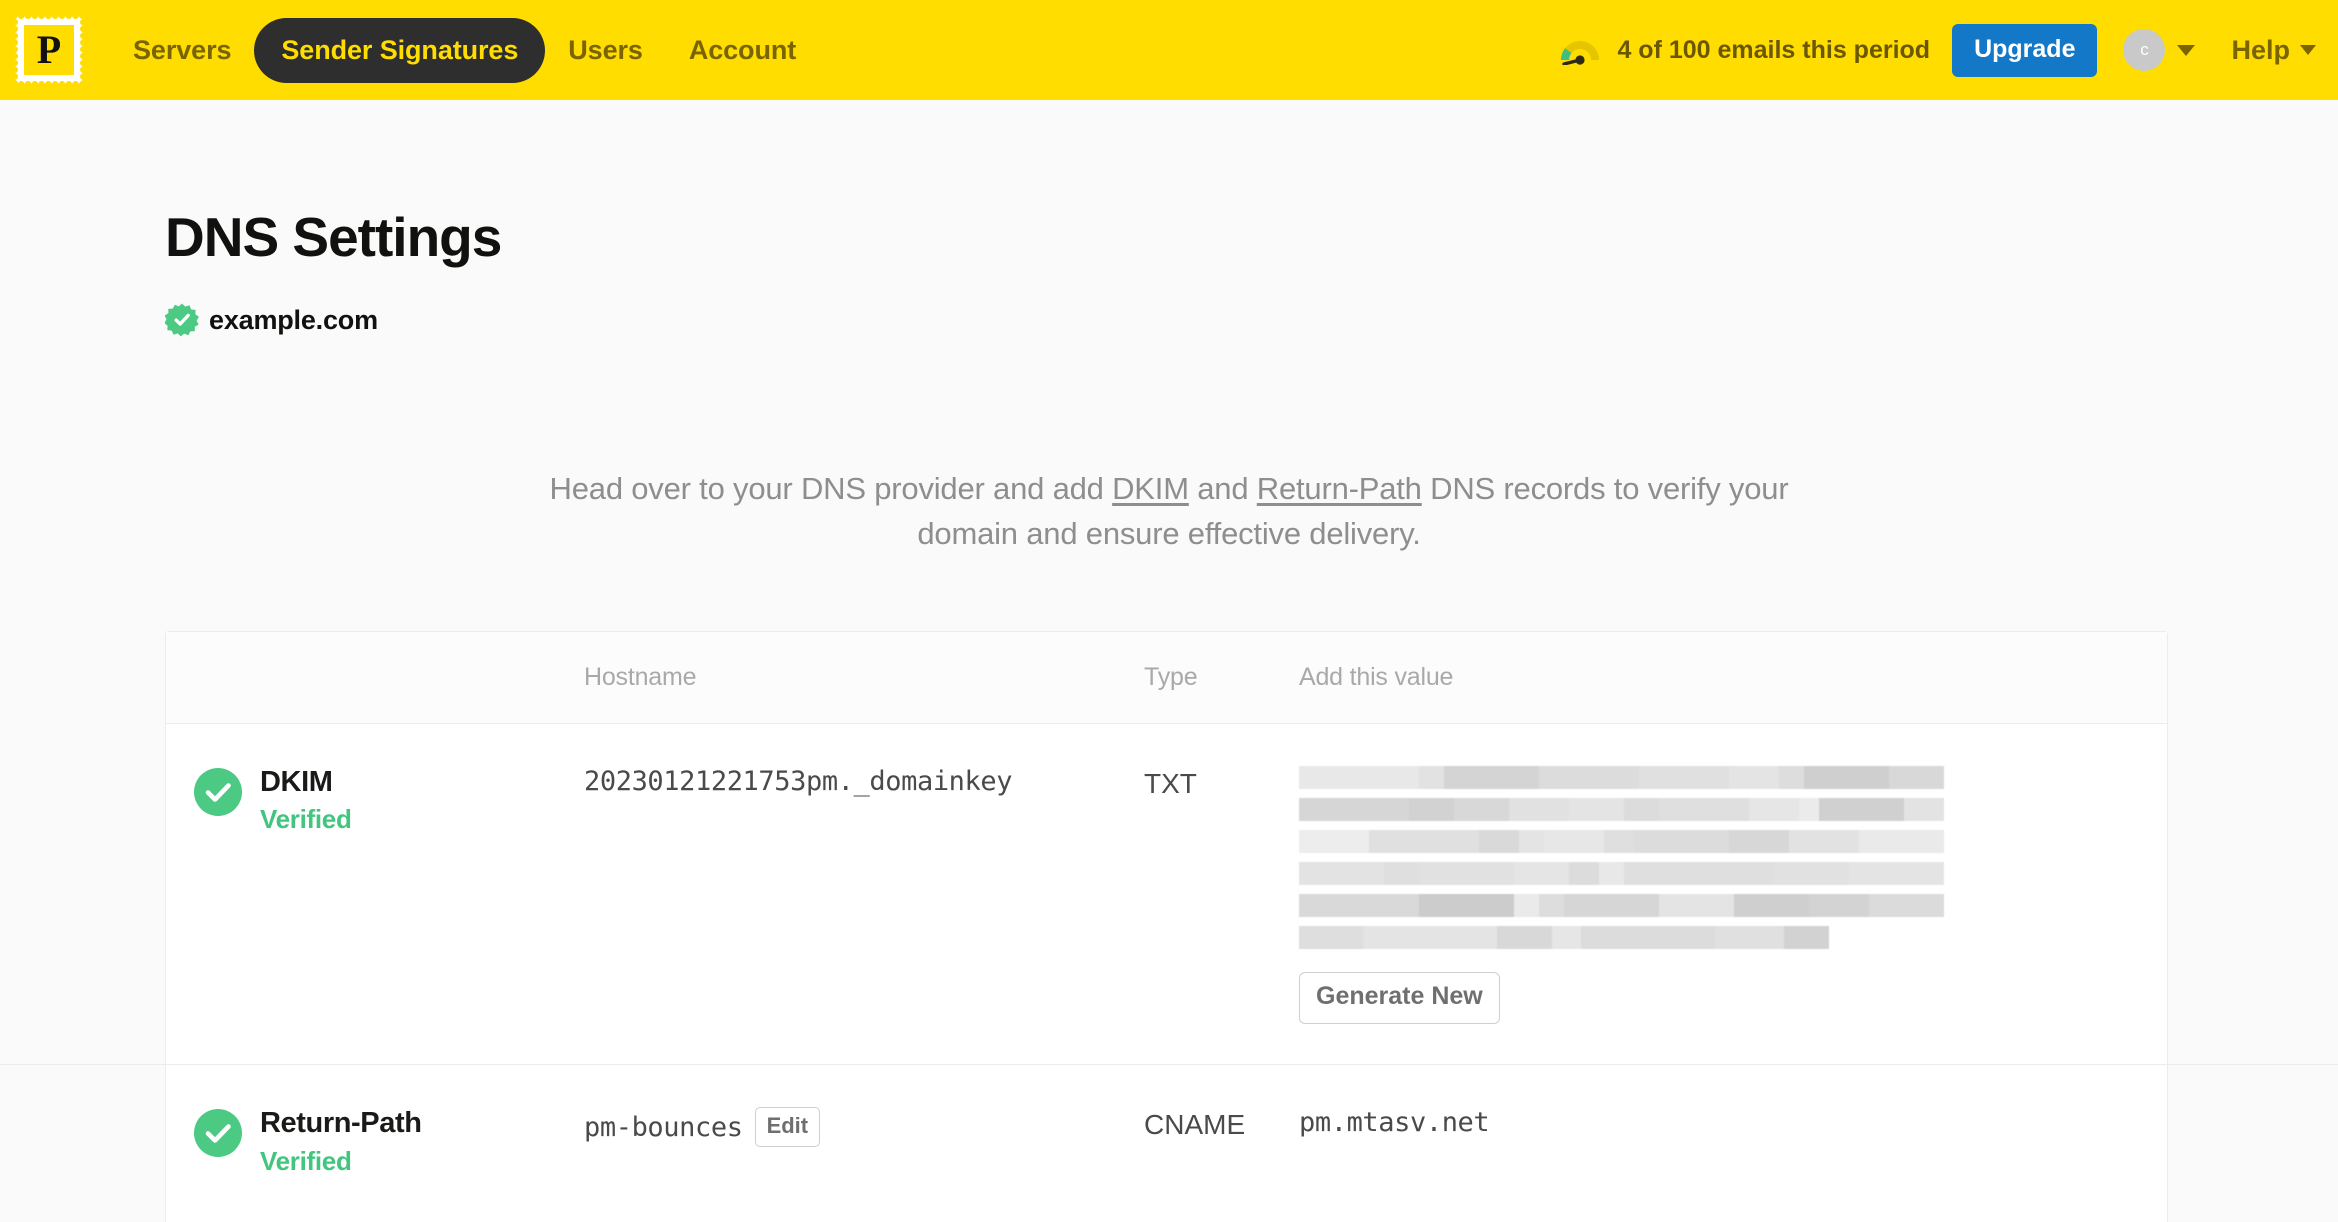  Describe the element at coordinates (341, 1141) in the screenshot. I see `record-texts: Return-Path Verified` at that location.